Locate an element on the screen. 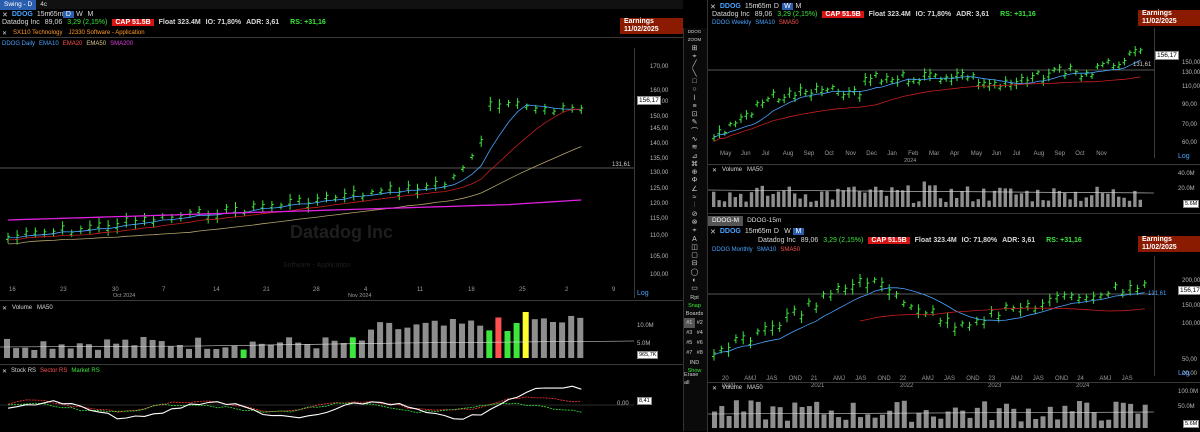  monthly-price-chart is located at coordinates (931, 314).